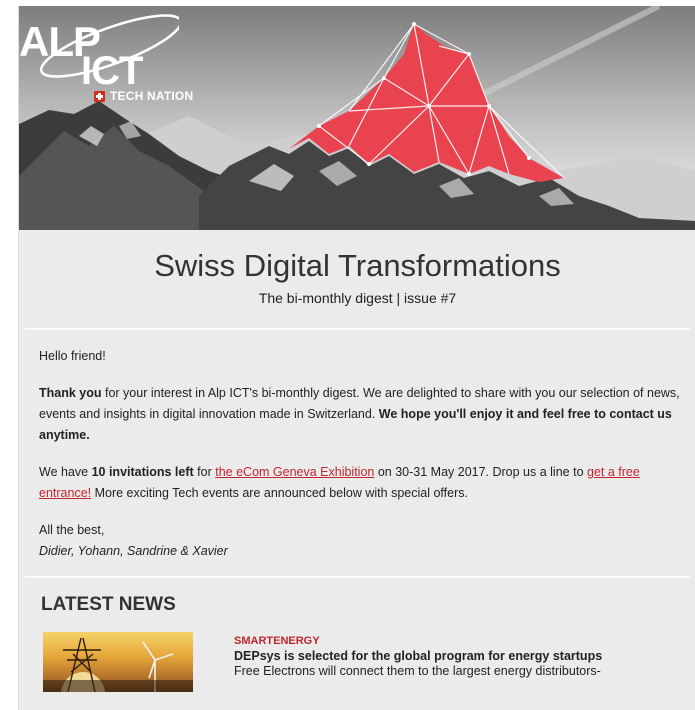  I want to click on logo-tagline: TECH NATION, so click(143, 96).